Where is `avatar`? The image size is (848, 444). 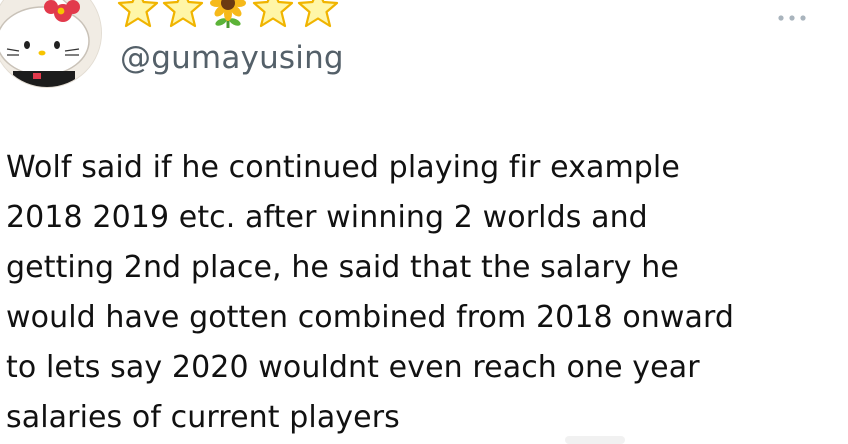 avatar is located at coordinates (51, 44).